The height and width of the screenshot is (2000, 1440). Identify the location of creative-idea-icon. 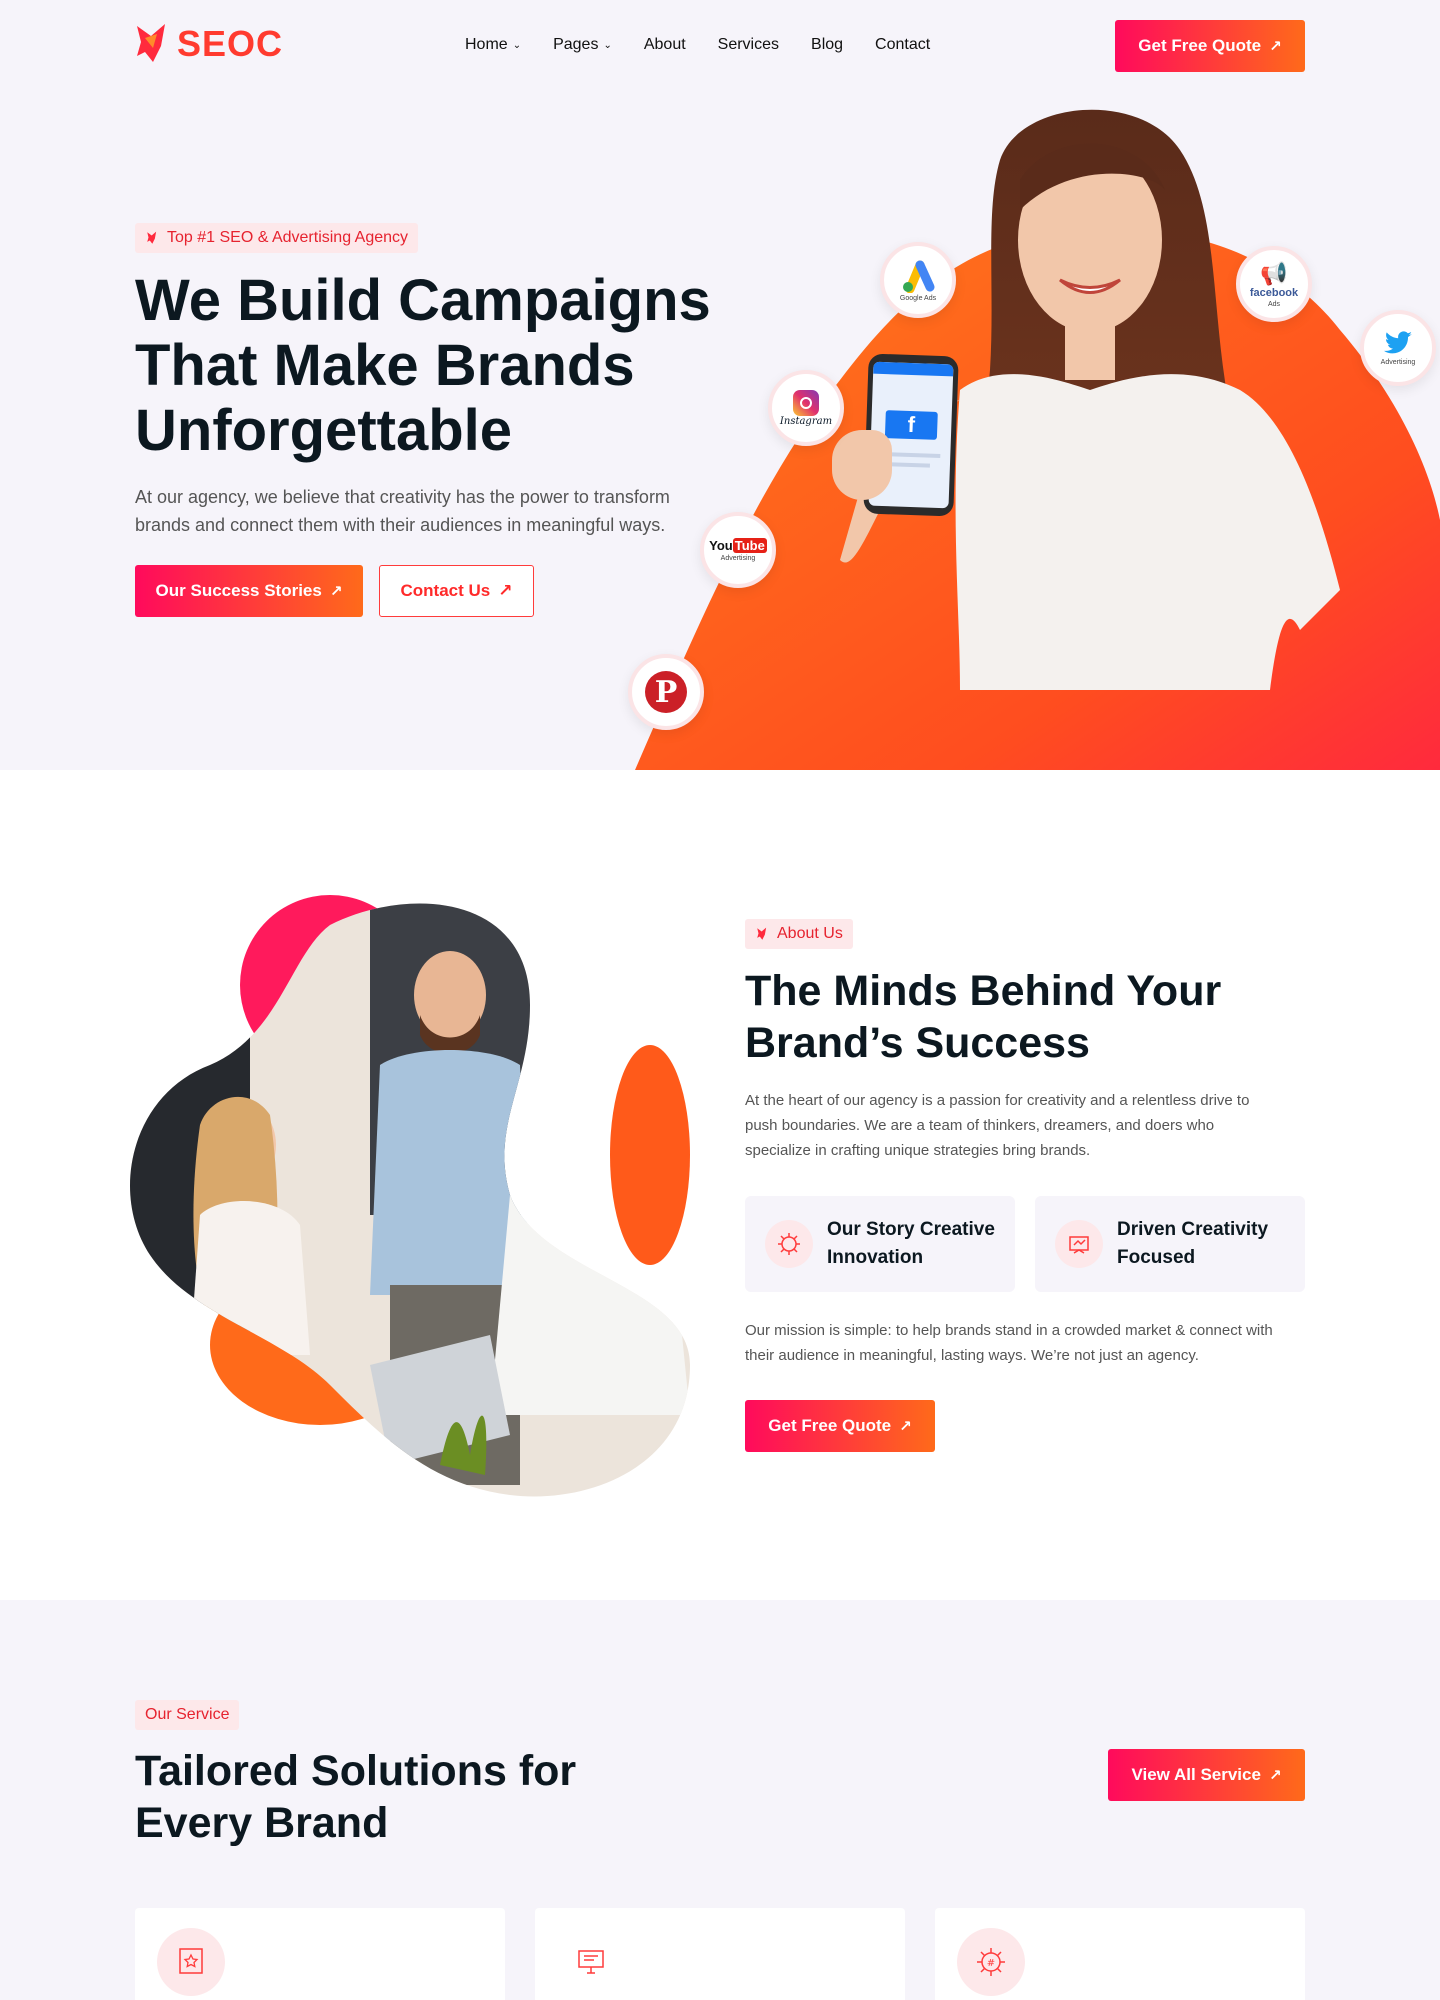
(789, 1244).